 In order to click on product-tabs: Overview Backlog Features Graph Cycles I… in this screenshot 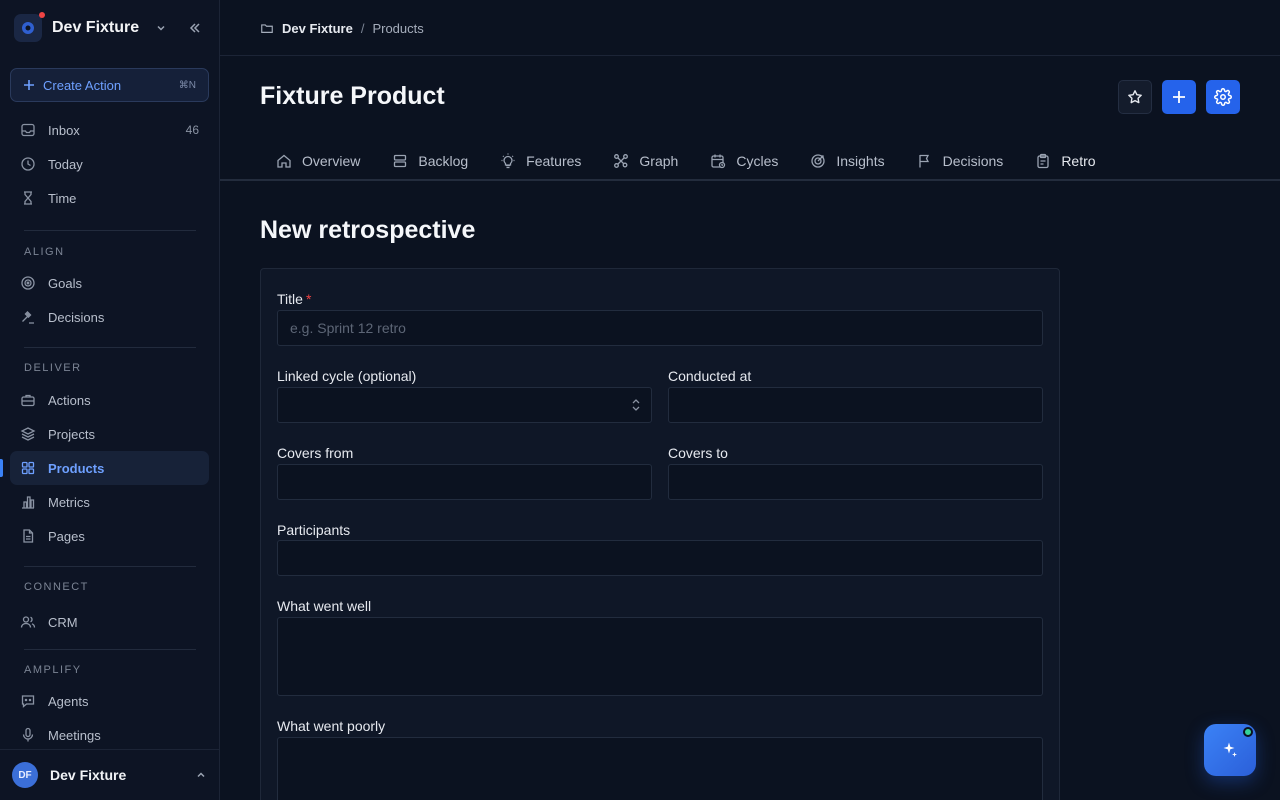, I will do `click(686, 161)`.